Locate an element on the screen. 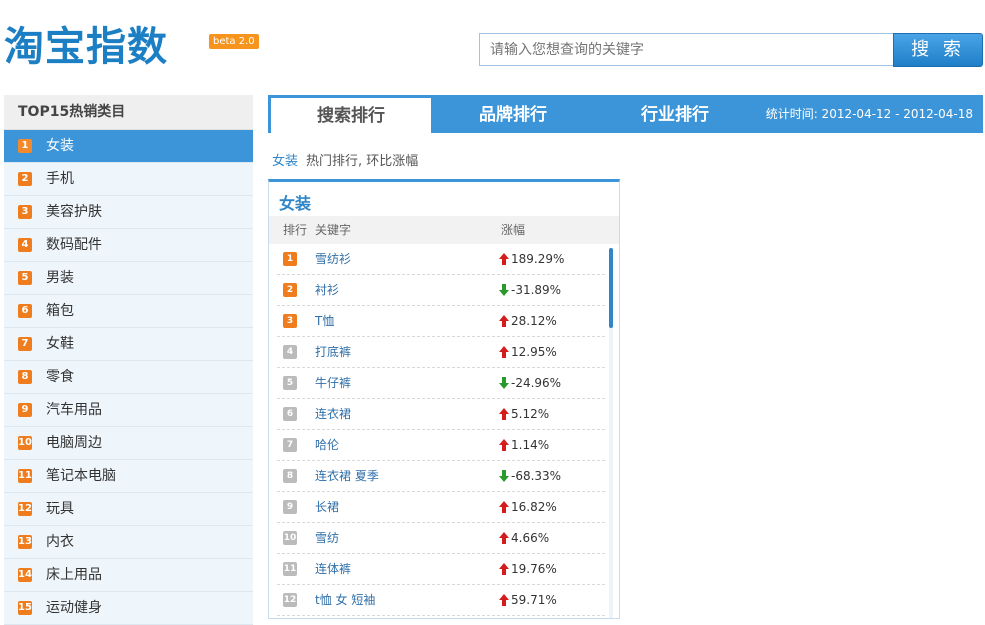  breadcrumb: 女装 热门排行, 环比涨幅 is located at coordinates (345, 159).